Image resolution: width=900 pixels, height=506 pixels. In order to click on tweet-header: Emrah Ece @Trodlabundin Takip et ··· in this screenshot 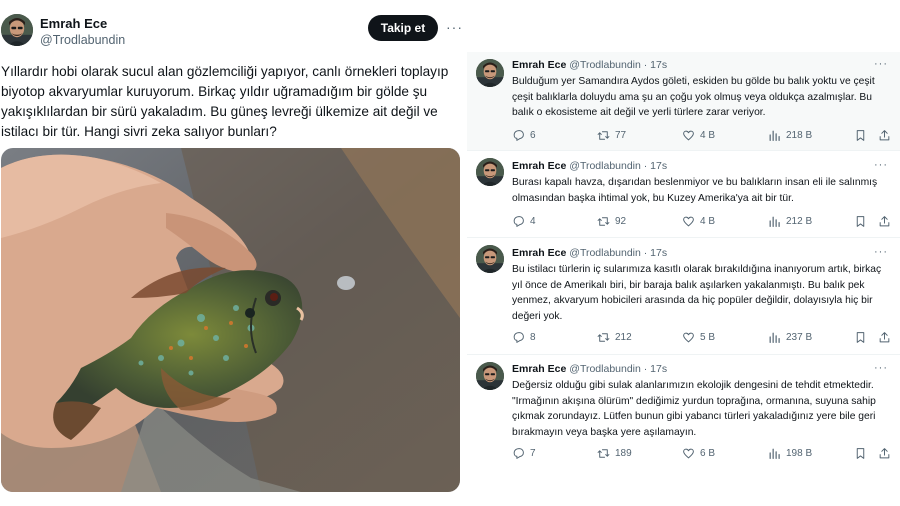, I will do `click(234, 32)`.